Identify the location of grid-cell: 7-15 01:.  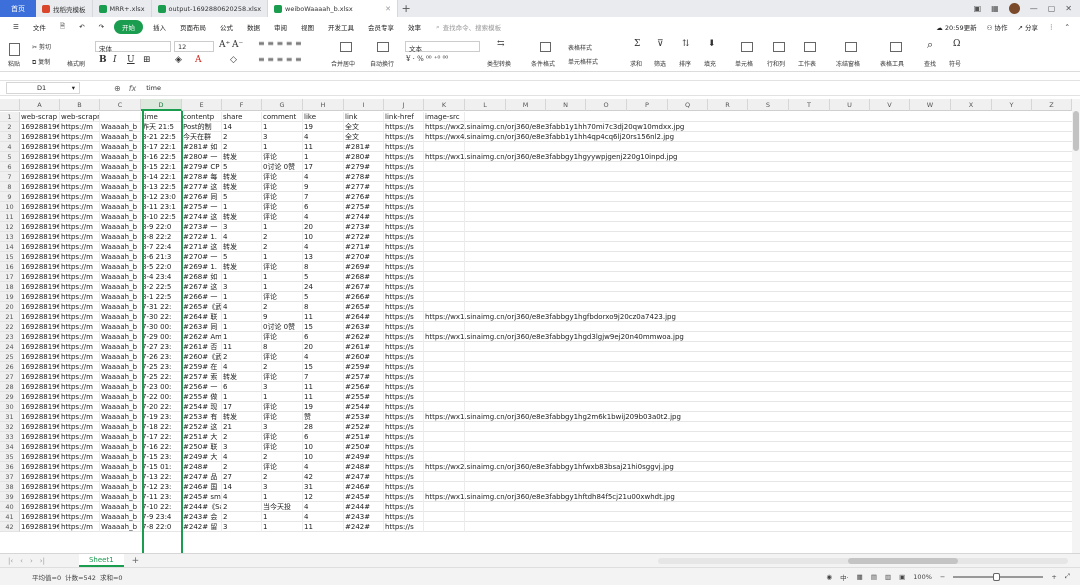
(161, 467).